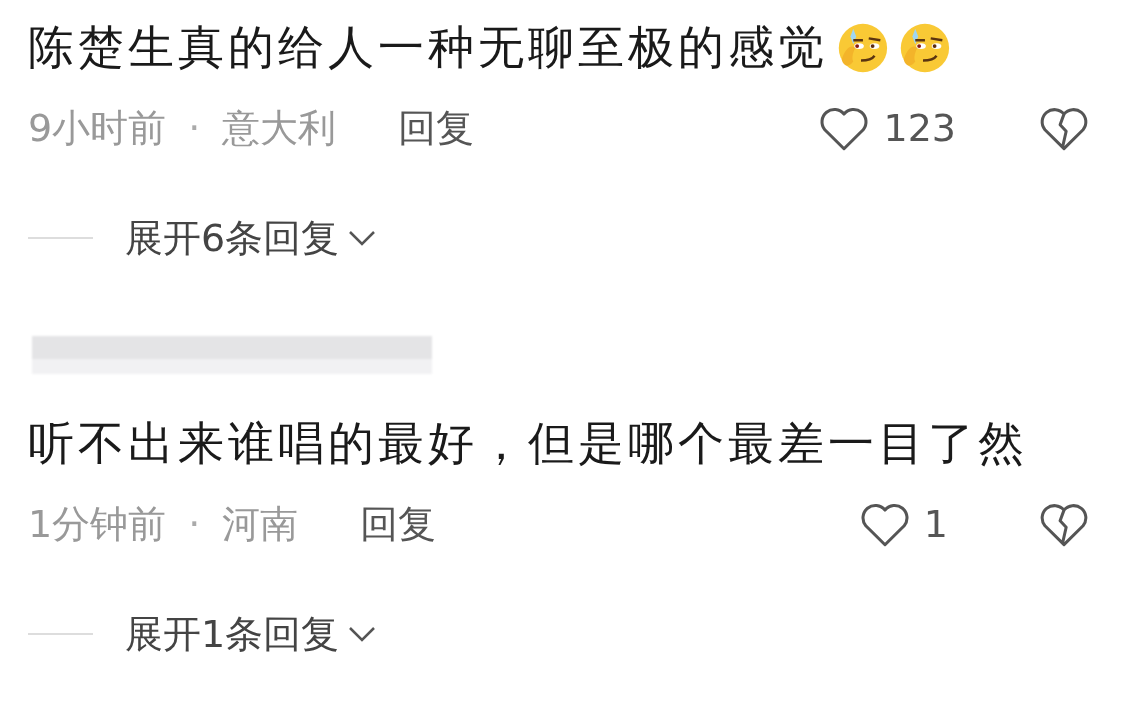  I want to click on like-button: 1, so click(902, 524).